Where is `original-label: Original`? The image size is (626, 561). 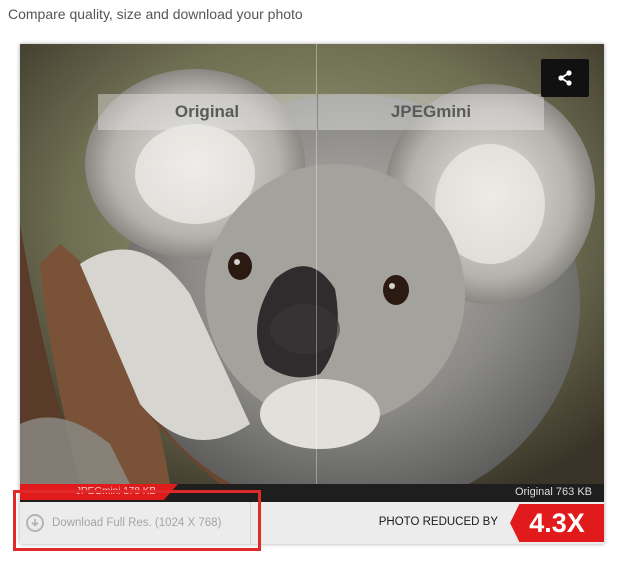
original-label: Original is located at coordinates (207, 112).